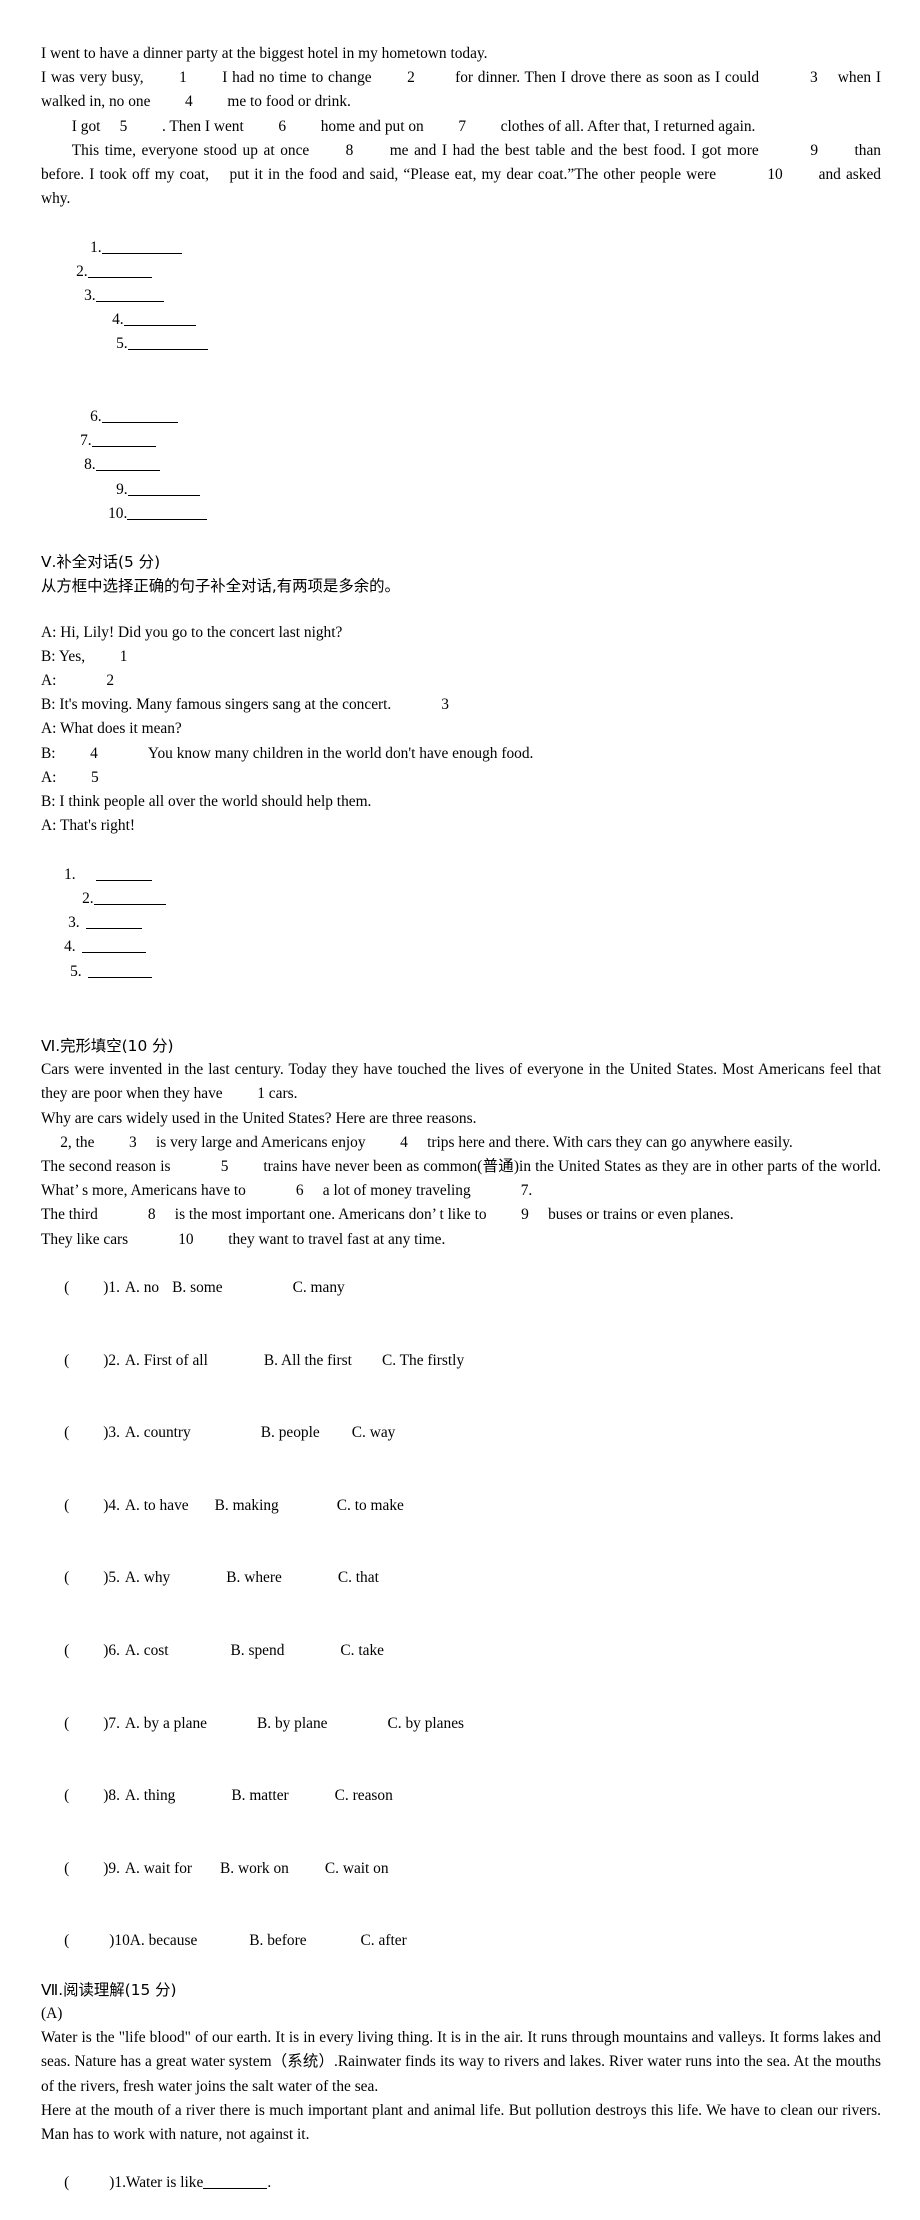  Describe the element at coordinates (86, 441) in the screenshot. I see `answer-label-7: 7.` at that location.